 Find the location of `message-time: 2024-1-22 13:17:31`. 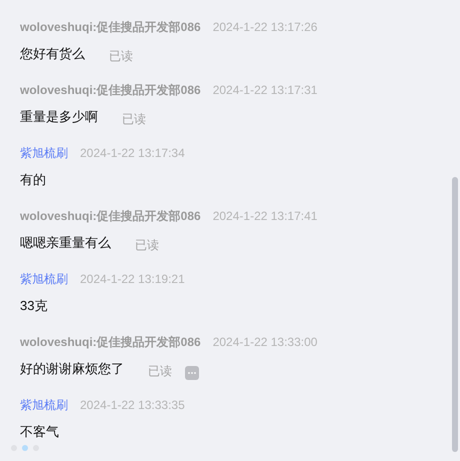

message-time: 2024-1-22 13:17:31 is located at coordinates (265, 90).